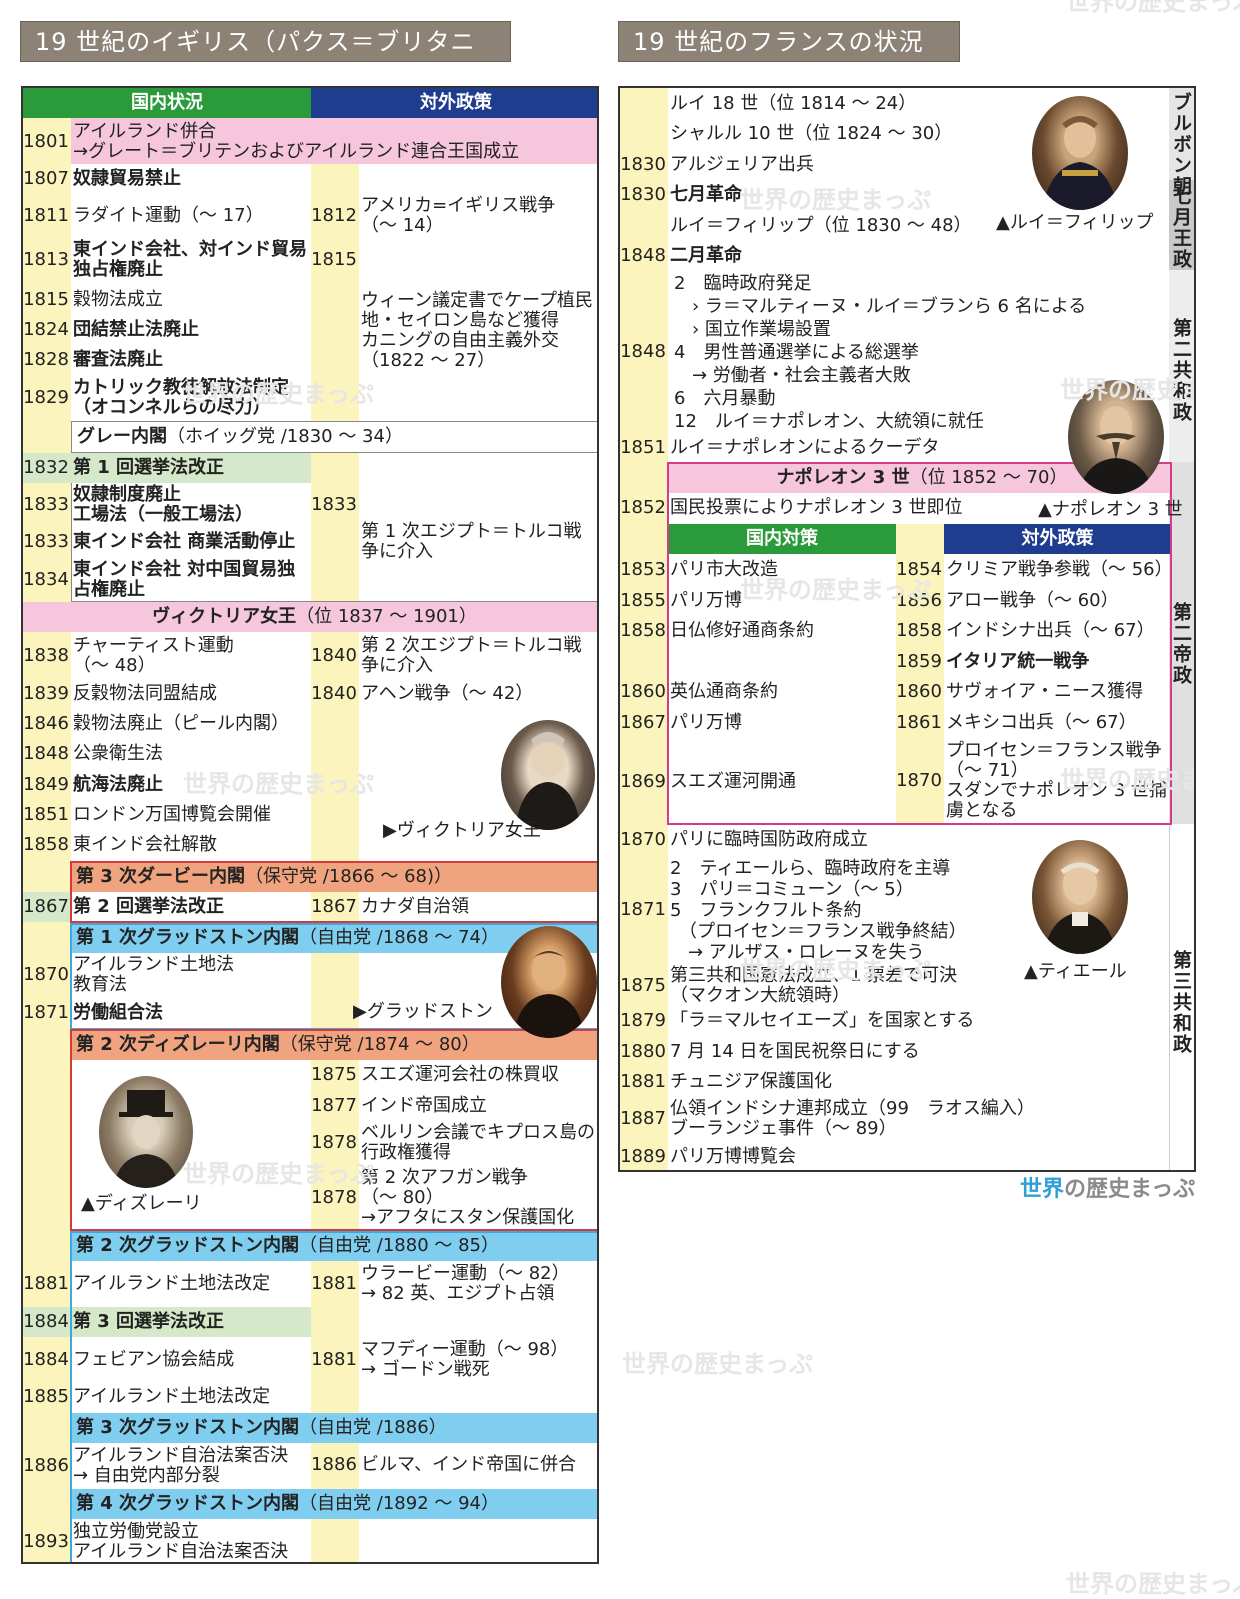 This screenshot has height=1599, width=1240. What do you see at coordinates (424, 1105) in the screenshot?
I see `event: インド帝国成立` at bounding box center [424, 1105].